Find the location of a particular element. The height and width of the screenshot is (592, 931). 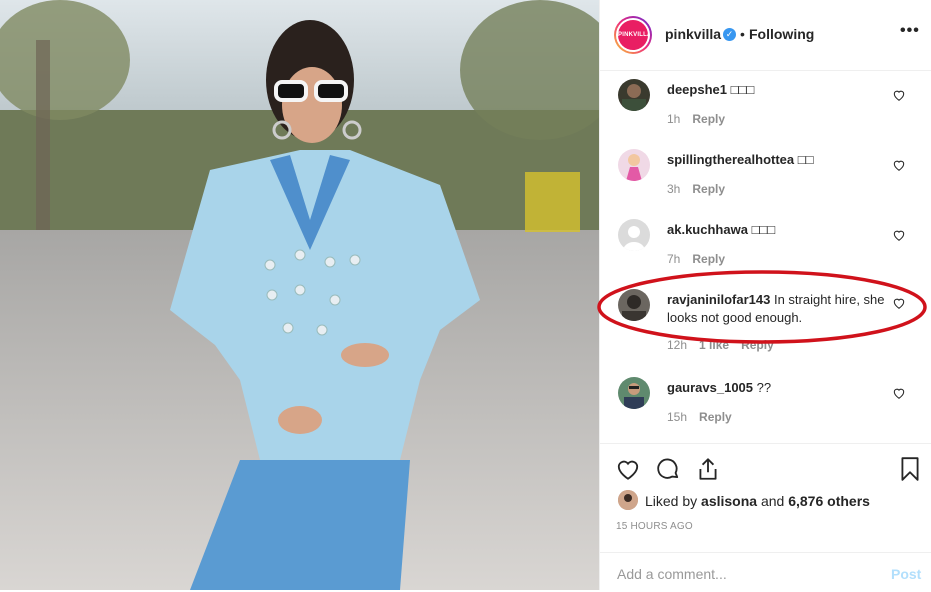

more-options-icon: ••• is located at coordinates (910, 31).